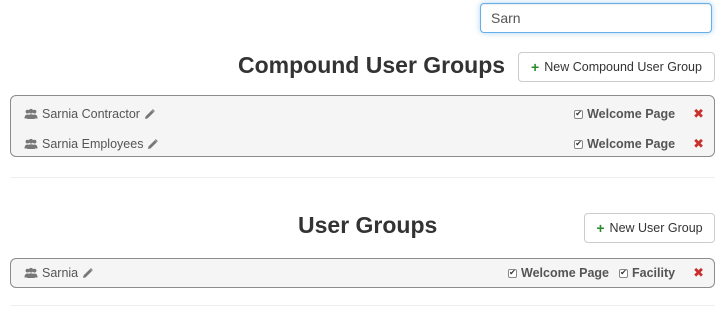  What do you see at coordinates (93, 144) in the screenshot?
I see `group-name: Sarnia Employees` at bounding box center [93, 144].